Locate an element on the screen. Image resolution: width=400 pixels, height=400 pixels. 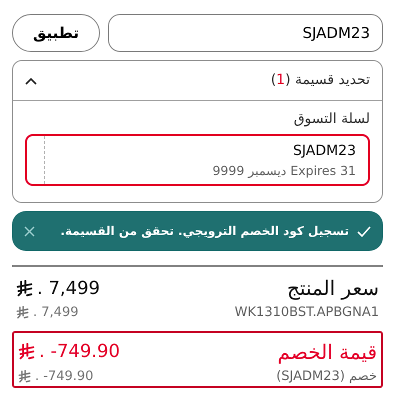
toast-message: تسجيل كود الخصم الترويجي. تحقق من القسيمة. is located at coordinates (204, 231).